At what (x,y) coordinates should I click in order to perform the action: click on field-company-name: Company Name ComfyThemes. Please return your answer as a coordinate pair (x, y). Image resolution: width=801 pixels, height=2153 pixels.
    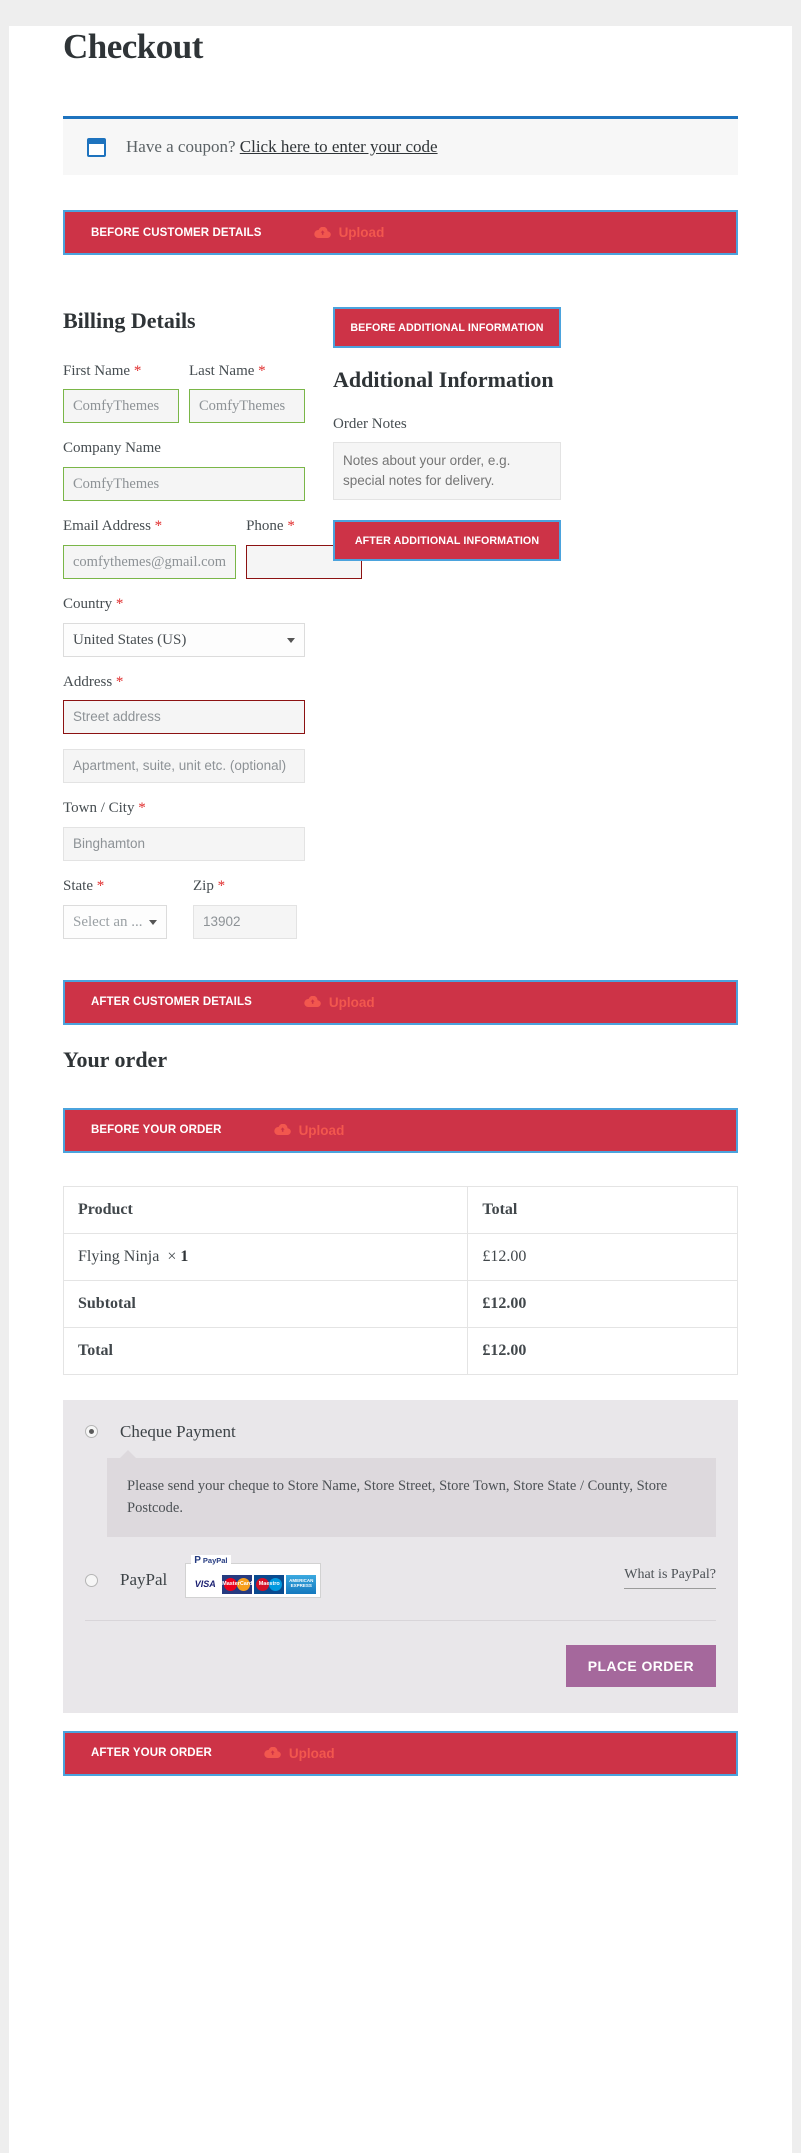
    Looking at the image, I should click on (184, 469).